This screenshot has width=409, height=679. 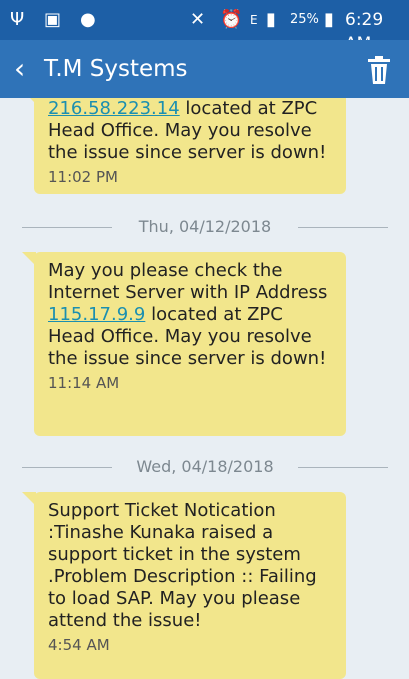 I want to click on message-time: 11:02 PM, so click(x=83, y=177).